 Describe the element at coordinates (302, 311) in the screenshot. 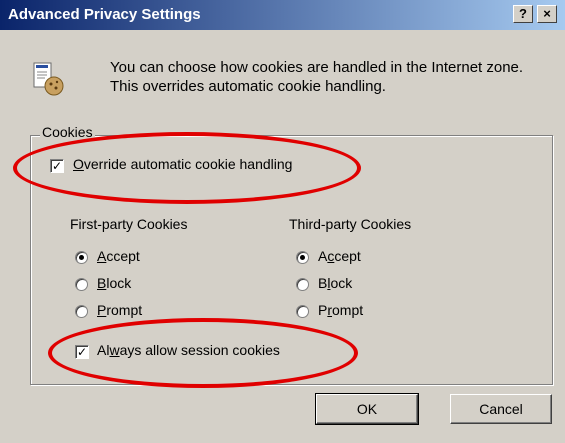

I see `third-party-prompt-radio` at that location.